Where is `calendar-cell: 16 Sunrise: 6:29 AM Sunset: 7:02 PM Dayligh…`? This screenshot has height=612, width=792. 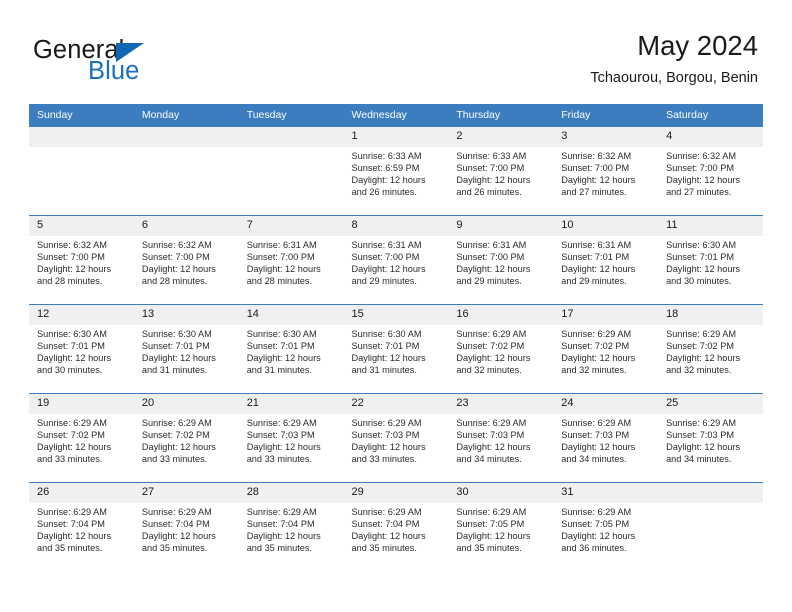
calendar-cell: 16 Sunrise: 6:29 AM Sunset: 7:02 PM Dayligh… is located at coordinates (501, 348).